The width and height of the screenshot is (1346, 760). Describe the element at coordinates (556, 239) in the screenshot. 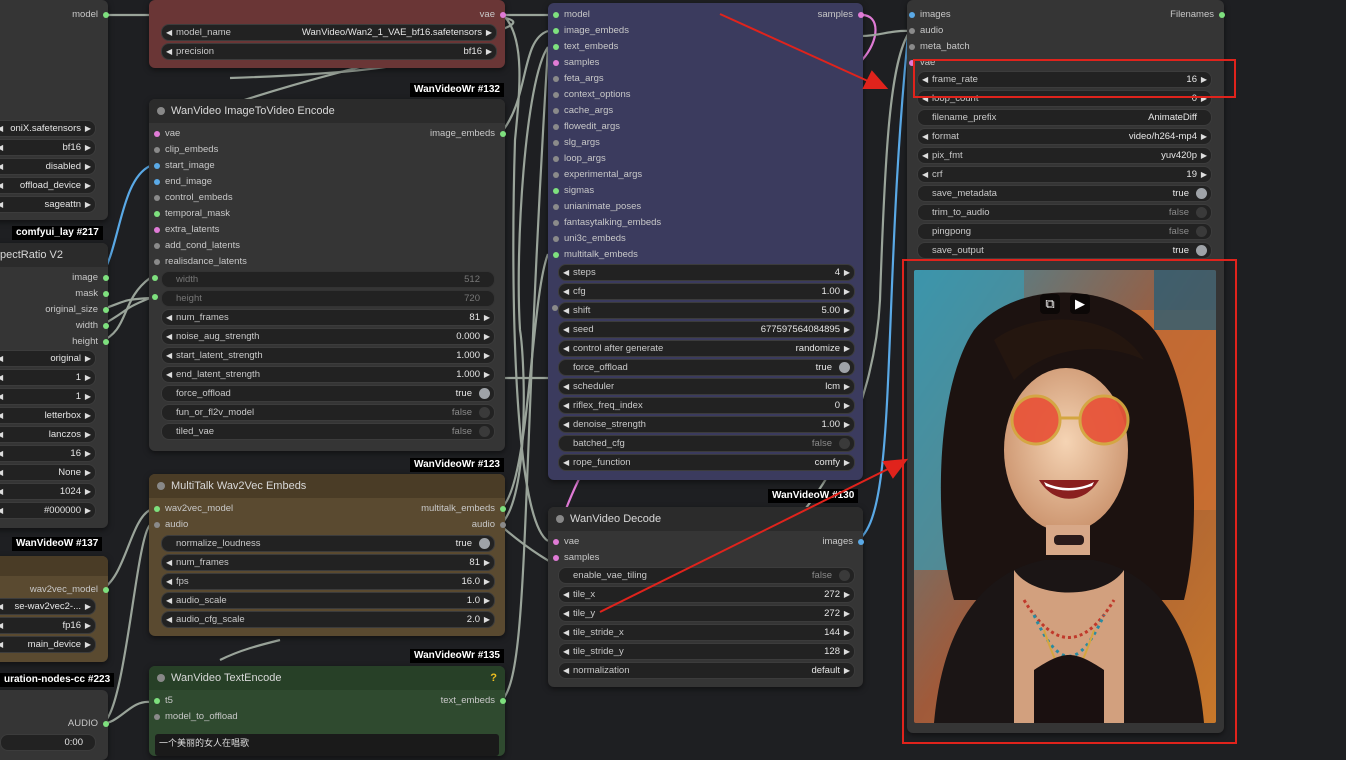

I see `sampler-uni3c-embeds-pin` at that location.